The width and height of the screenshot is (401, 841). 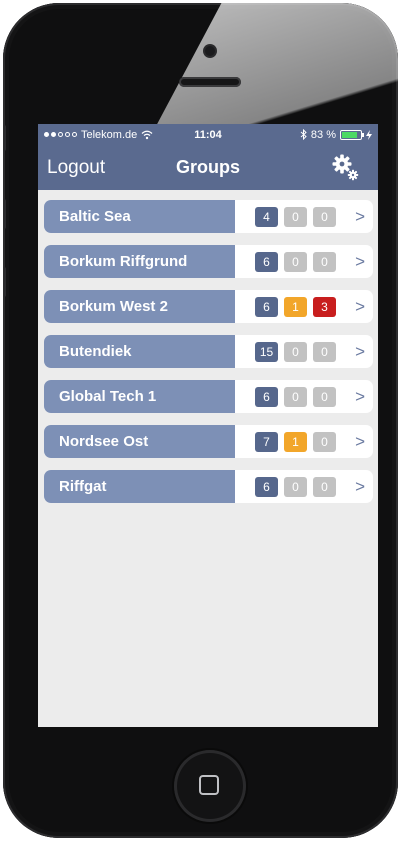 What do you see at coordinates (4, 214) in the screenshot?
I see `volume-up-button` at bounding box center [4, 214].